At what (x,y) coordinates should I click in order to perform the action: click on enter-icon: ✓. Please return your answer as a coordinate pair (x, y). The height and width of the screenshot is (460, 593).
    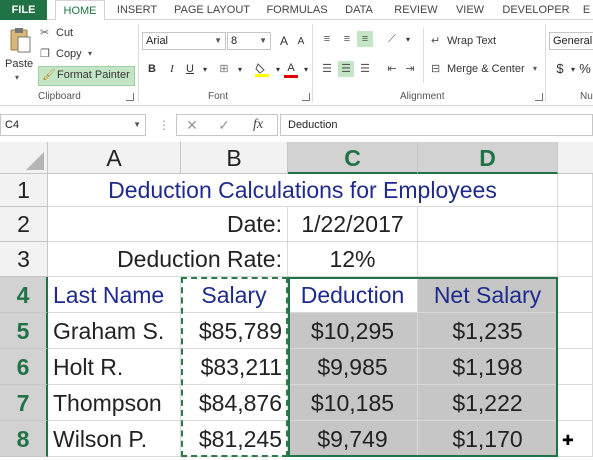
    Looking at the image, I should click on (224, 125).